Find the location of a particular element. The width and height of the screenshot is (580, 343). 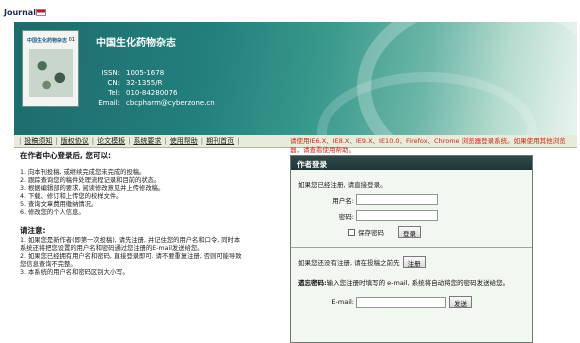

password-row: 密码: is located at coordinates (411, 215).